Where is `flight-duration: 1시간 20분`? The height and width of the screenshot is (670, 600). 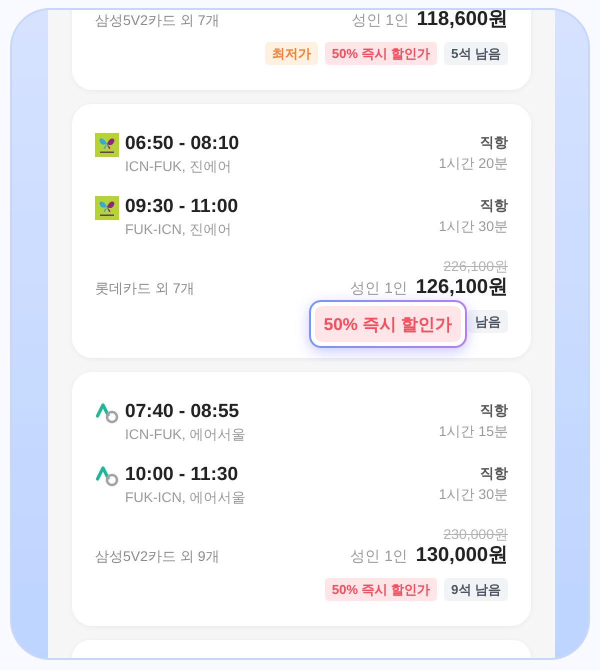 flight-duration: 1시간 20분 is located at coordinates (473, 163).